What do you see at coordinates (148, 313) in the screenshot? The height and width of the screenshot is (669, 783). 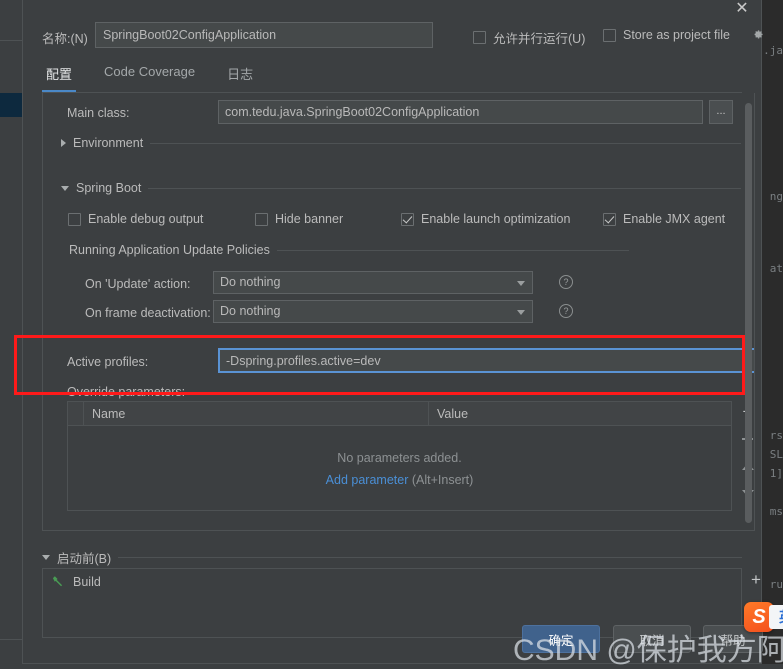 I see `on-frame-deactivation-label: On frame deactivation:` at bounding box center [148, 313].